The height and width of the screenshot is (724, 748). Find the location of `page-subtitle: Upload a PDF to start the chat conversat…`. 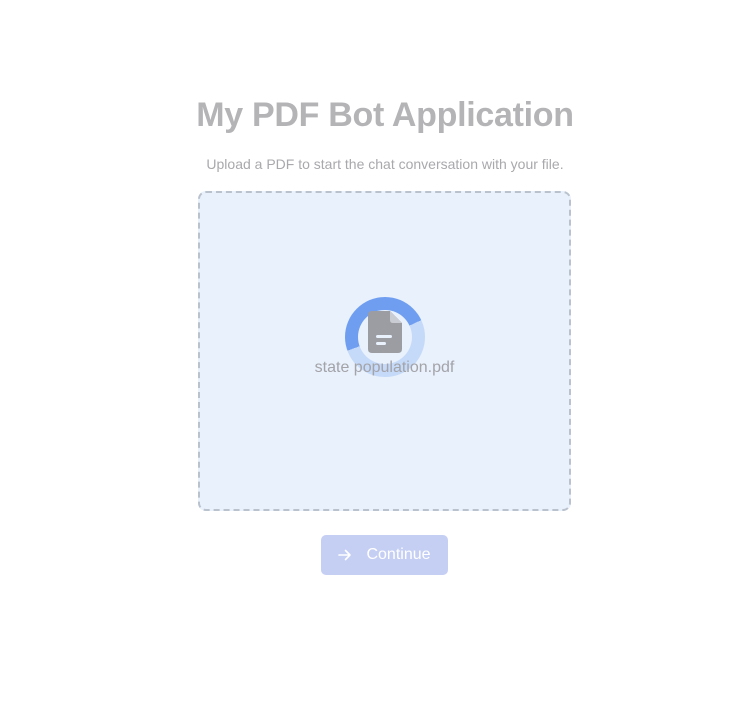

page-subtitle: Upload a PDF to start the chat conversat… is located at coordinates (385, 164).